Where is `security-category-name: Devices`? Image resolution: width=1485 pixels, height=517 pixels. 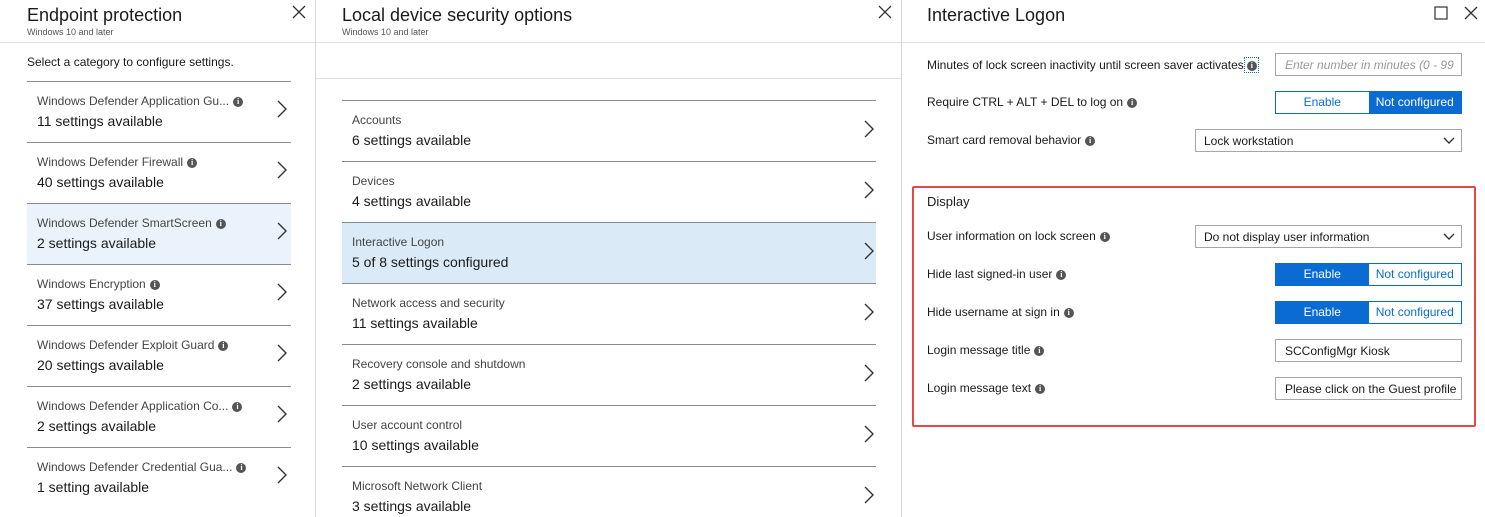 security-category-name: Devices is located at coordinates (373, 181).